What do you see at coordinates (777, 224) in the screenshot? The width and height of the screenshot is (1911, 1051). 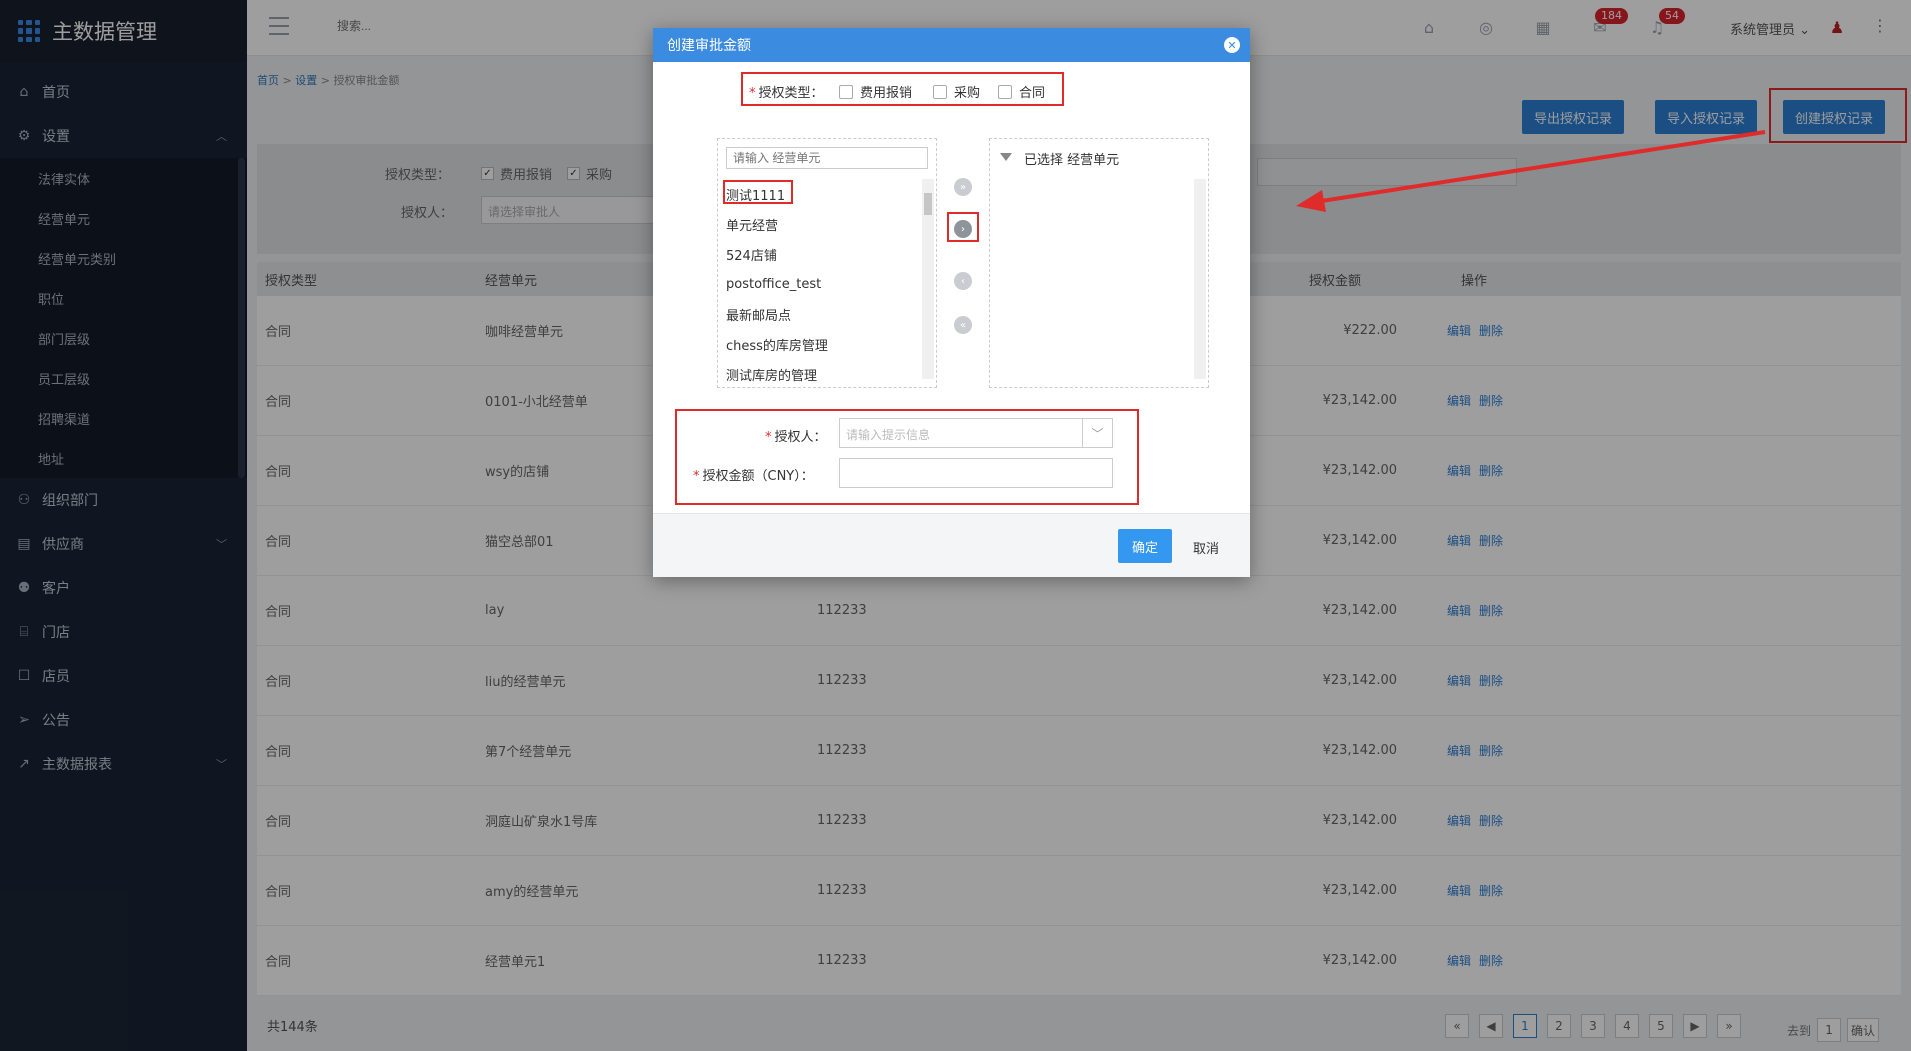 I see `unit-item: 单元经营` at bounding box center [777, 224].